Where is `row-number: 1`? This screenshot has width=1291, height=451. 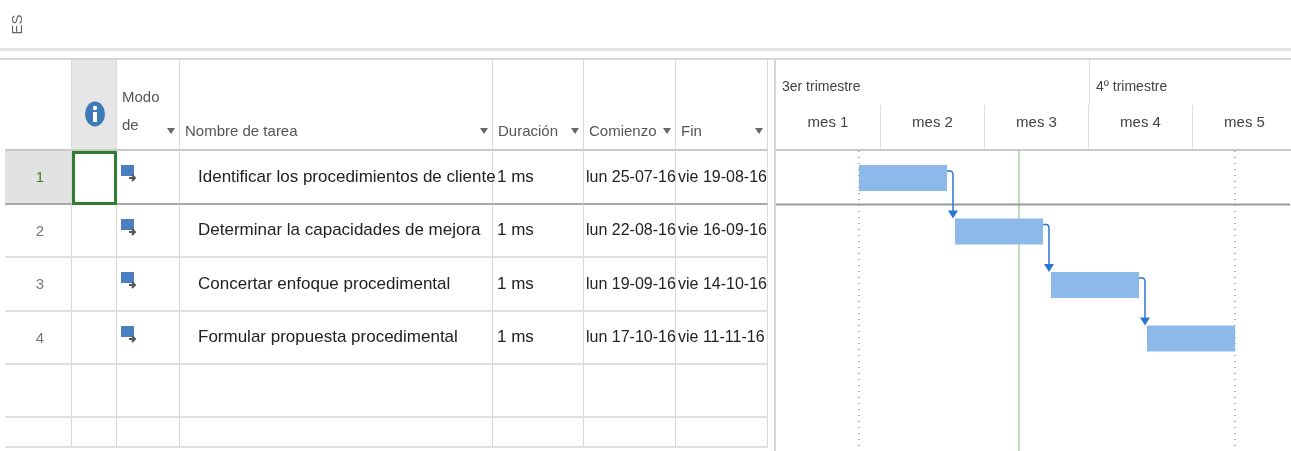
row-number: 1 is located at coordinates (38, 178).